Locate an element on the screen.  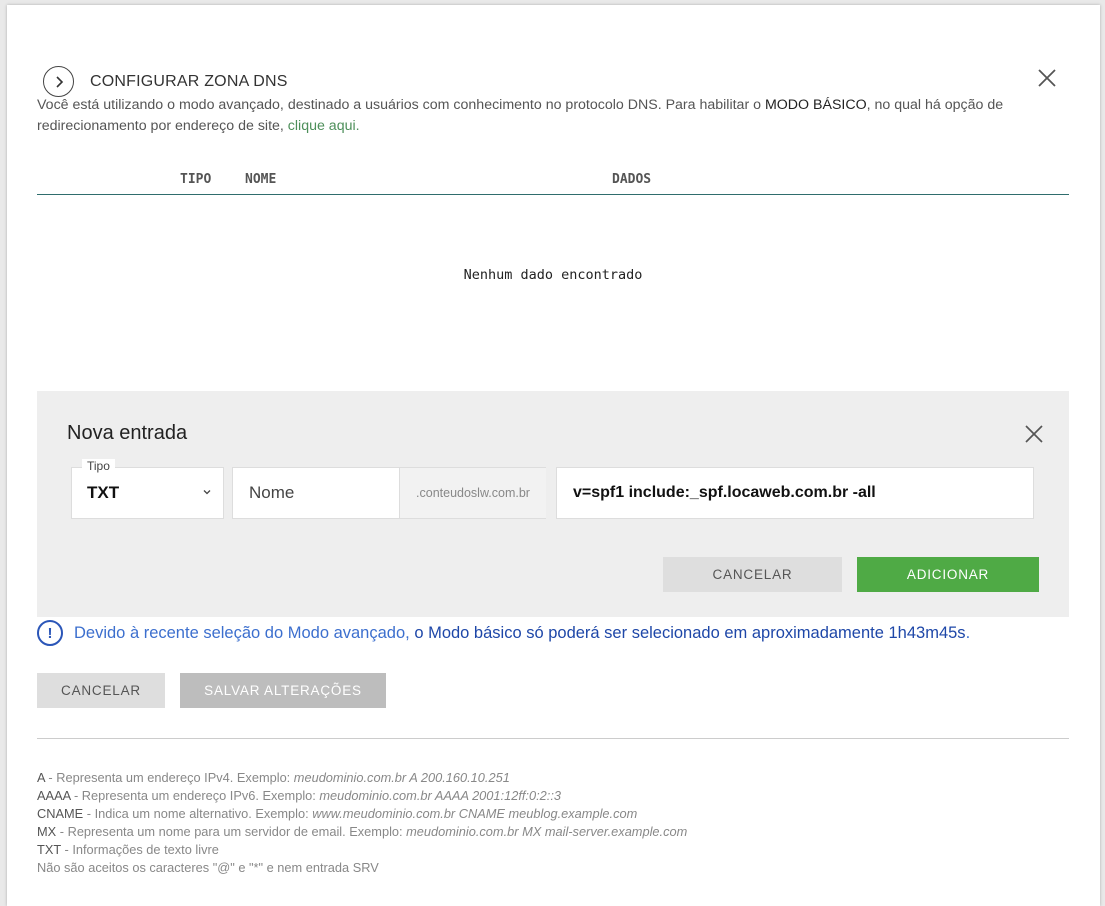
legend-key: AAAA is located at coordinates (54, 795).